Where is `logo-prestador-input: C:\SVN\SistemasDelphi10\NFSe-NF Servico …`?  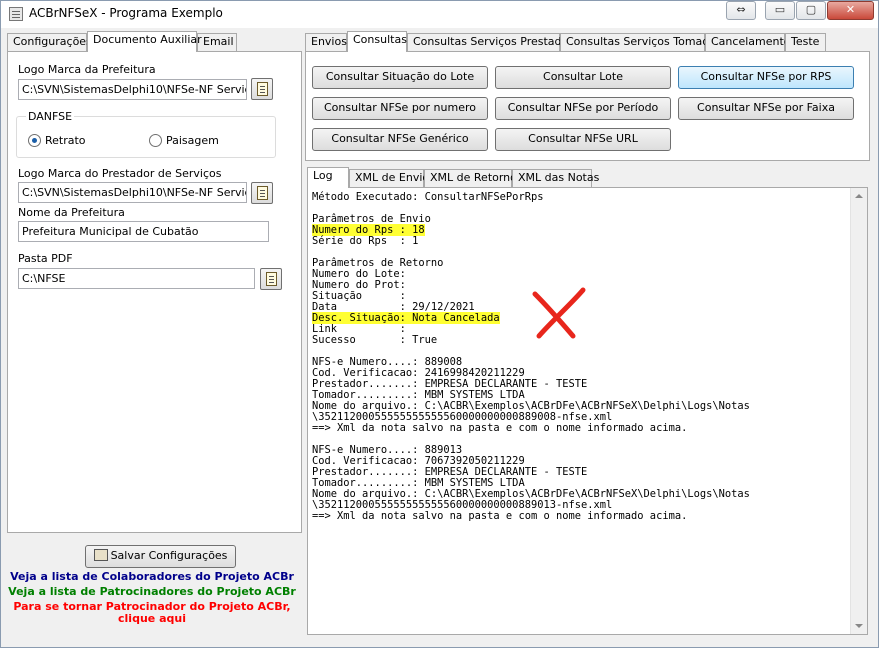
logo-prestador-input: C:\SVN\SistemasDelphi10\NFSe-NF Servico … is located at coordinates (132, 192).